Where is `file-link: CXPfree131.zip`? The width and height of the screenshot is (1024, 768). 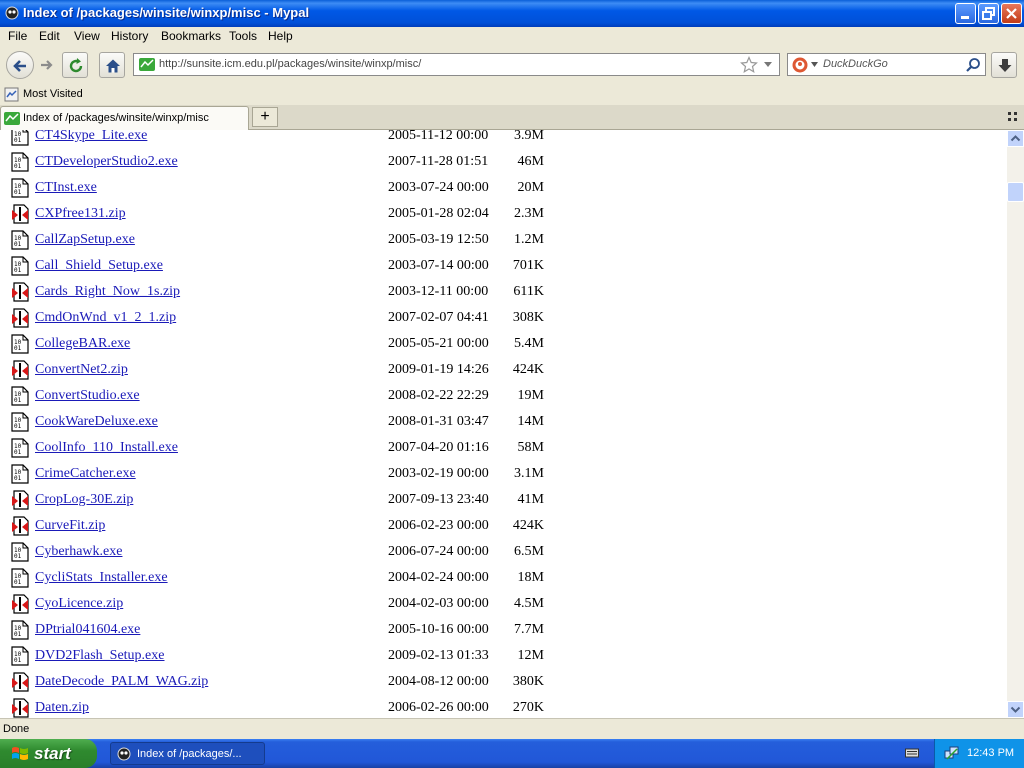
file-link: CXPfree131.zip is located at coordinates (80, 214).